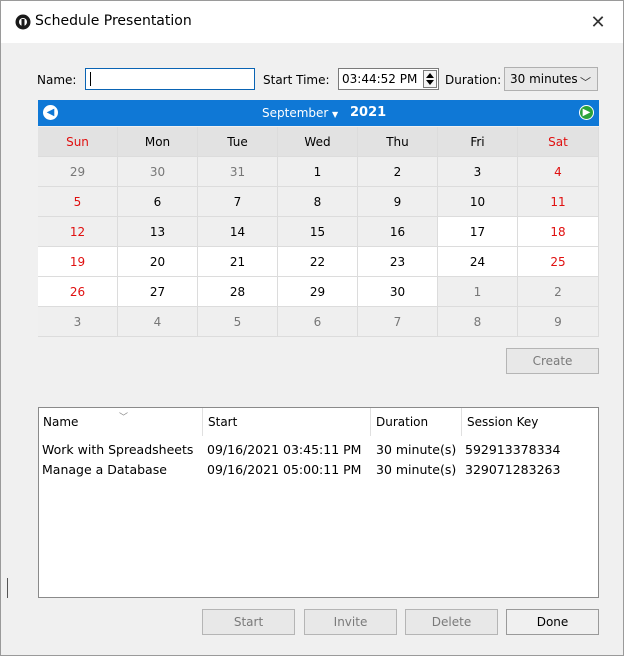 The height and width of the screenshot is (656, 624). I want to click on presentation-app-icon, so click(23, 22).